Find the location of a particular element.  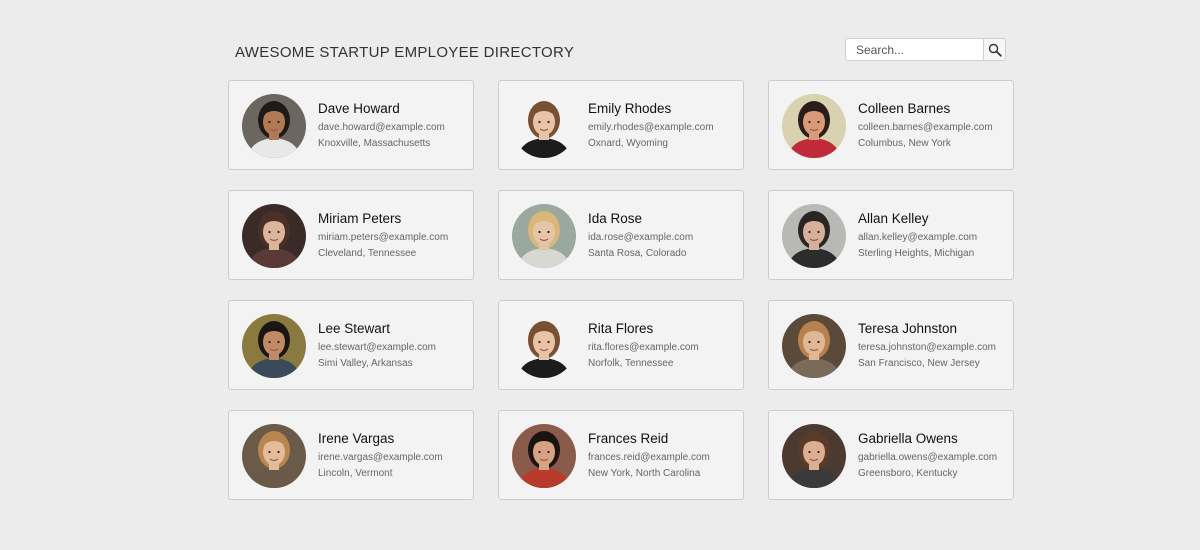

employee-location: San Francisco, New Jersey is located at coordinates (919, 363).